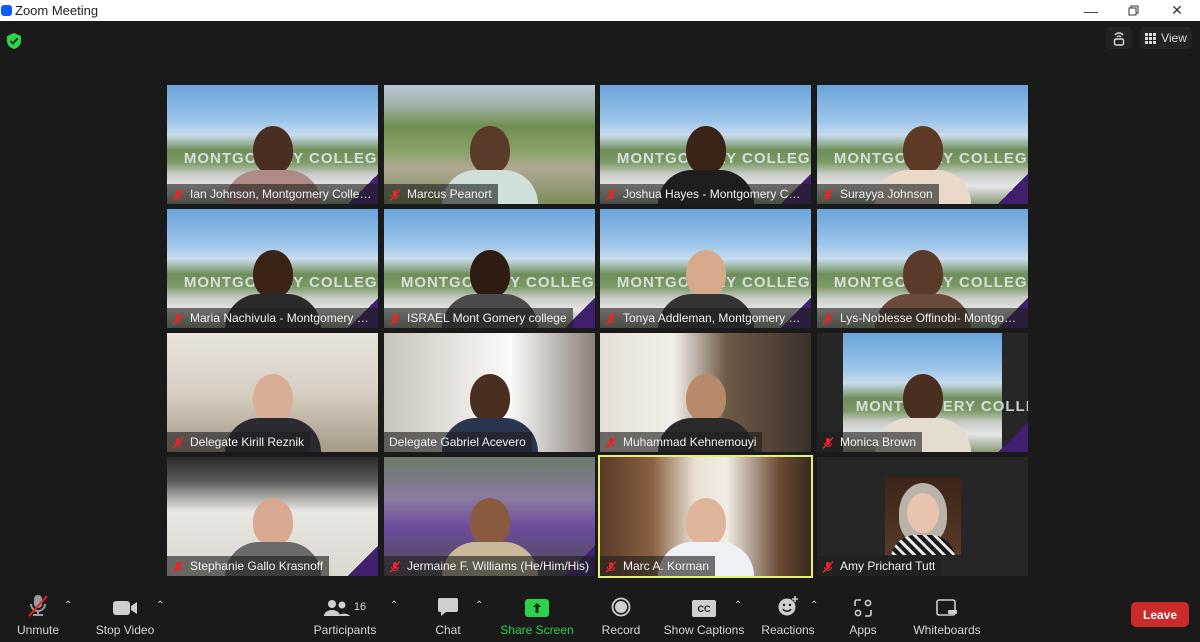  Describe the element at coordinates (345, 616) in the screenshot. I see `participants-button: 16 Participants` at that location.